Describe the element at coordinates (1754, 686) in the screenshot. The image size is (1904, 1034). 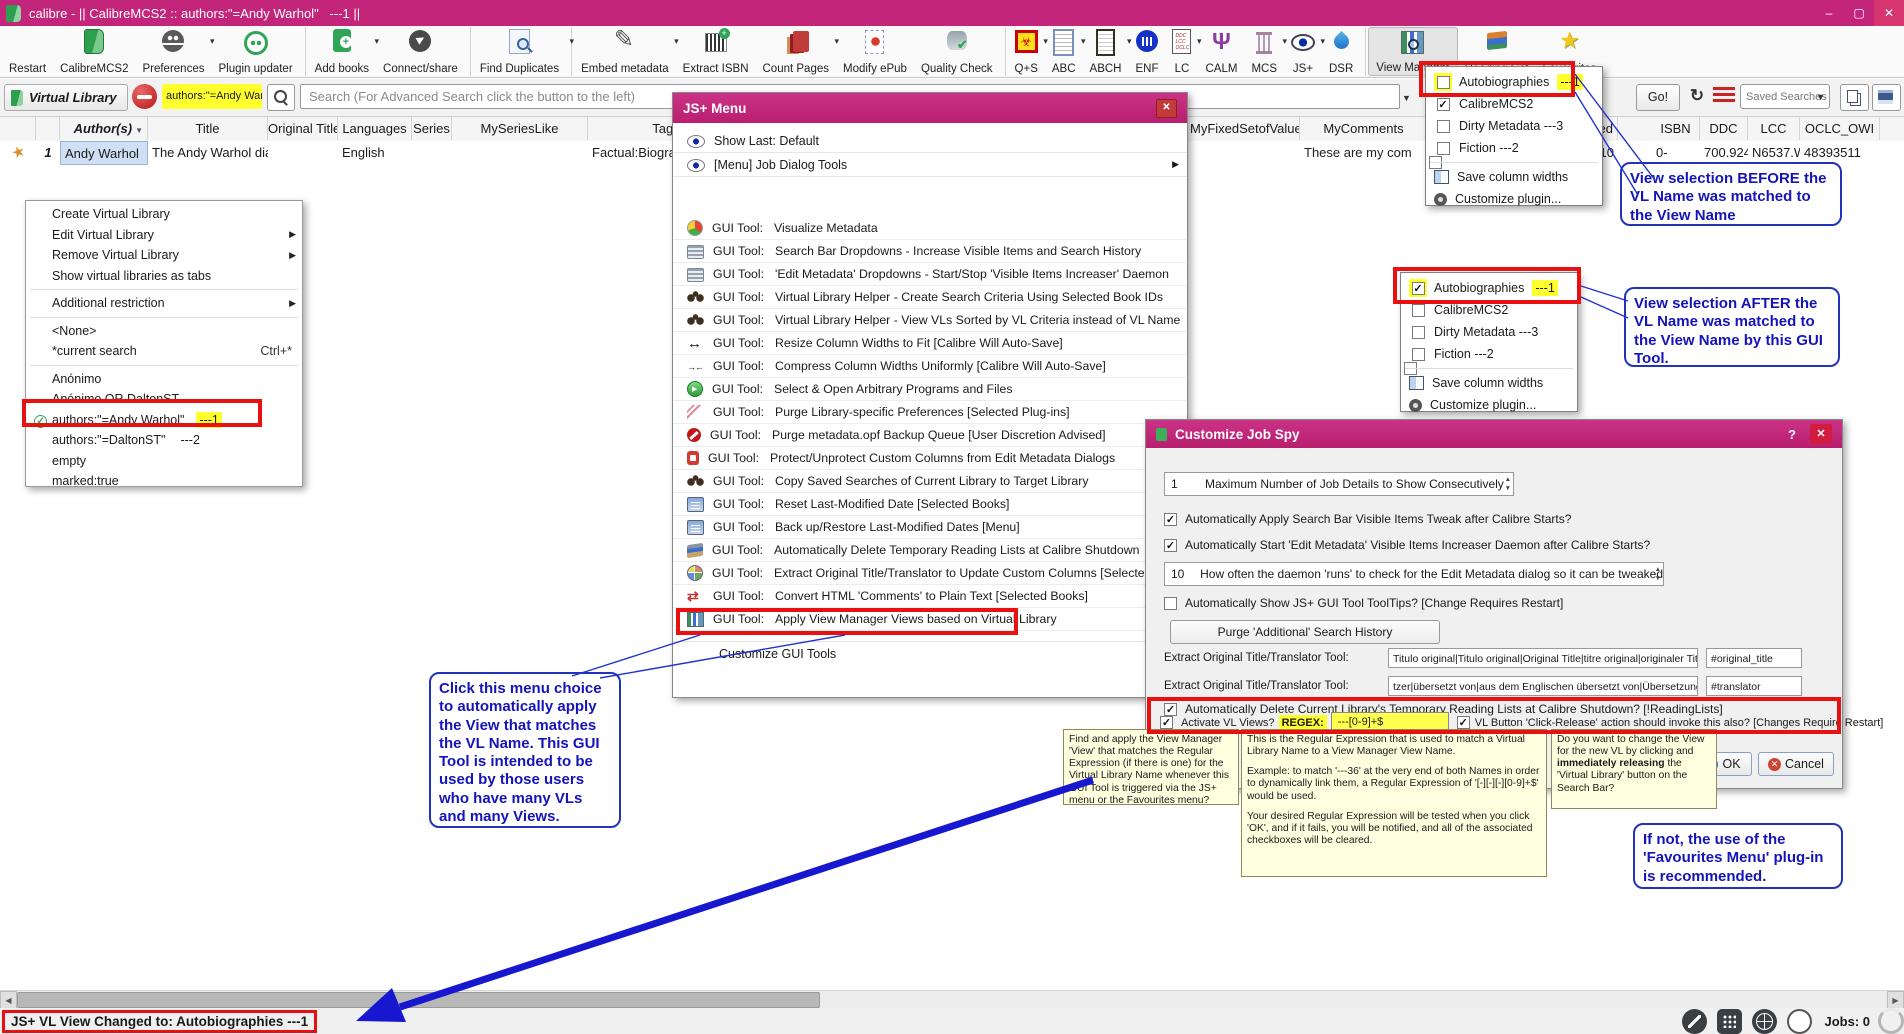
I see `translator-column-input: #translator` at that location.